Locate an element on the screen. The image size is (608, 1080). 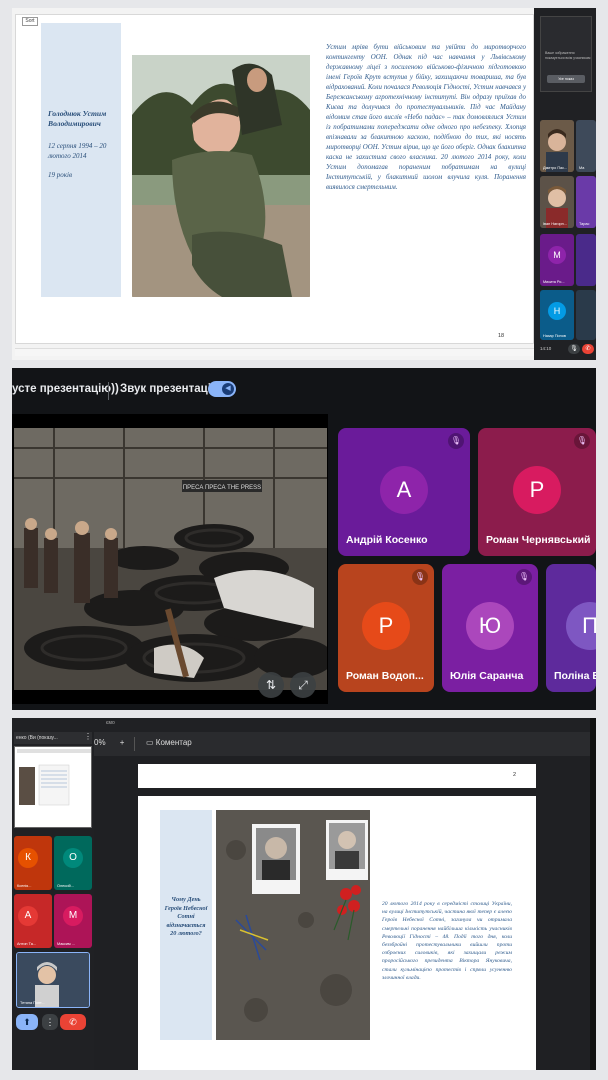
right-edge is located at coordinates (593, 894).